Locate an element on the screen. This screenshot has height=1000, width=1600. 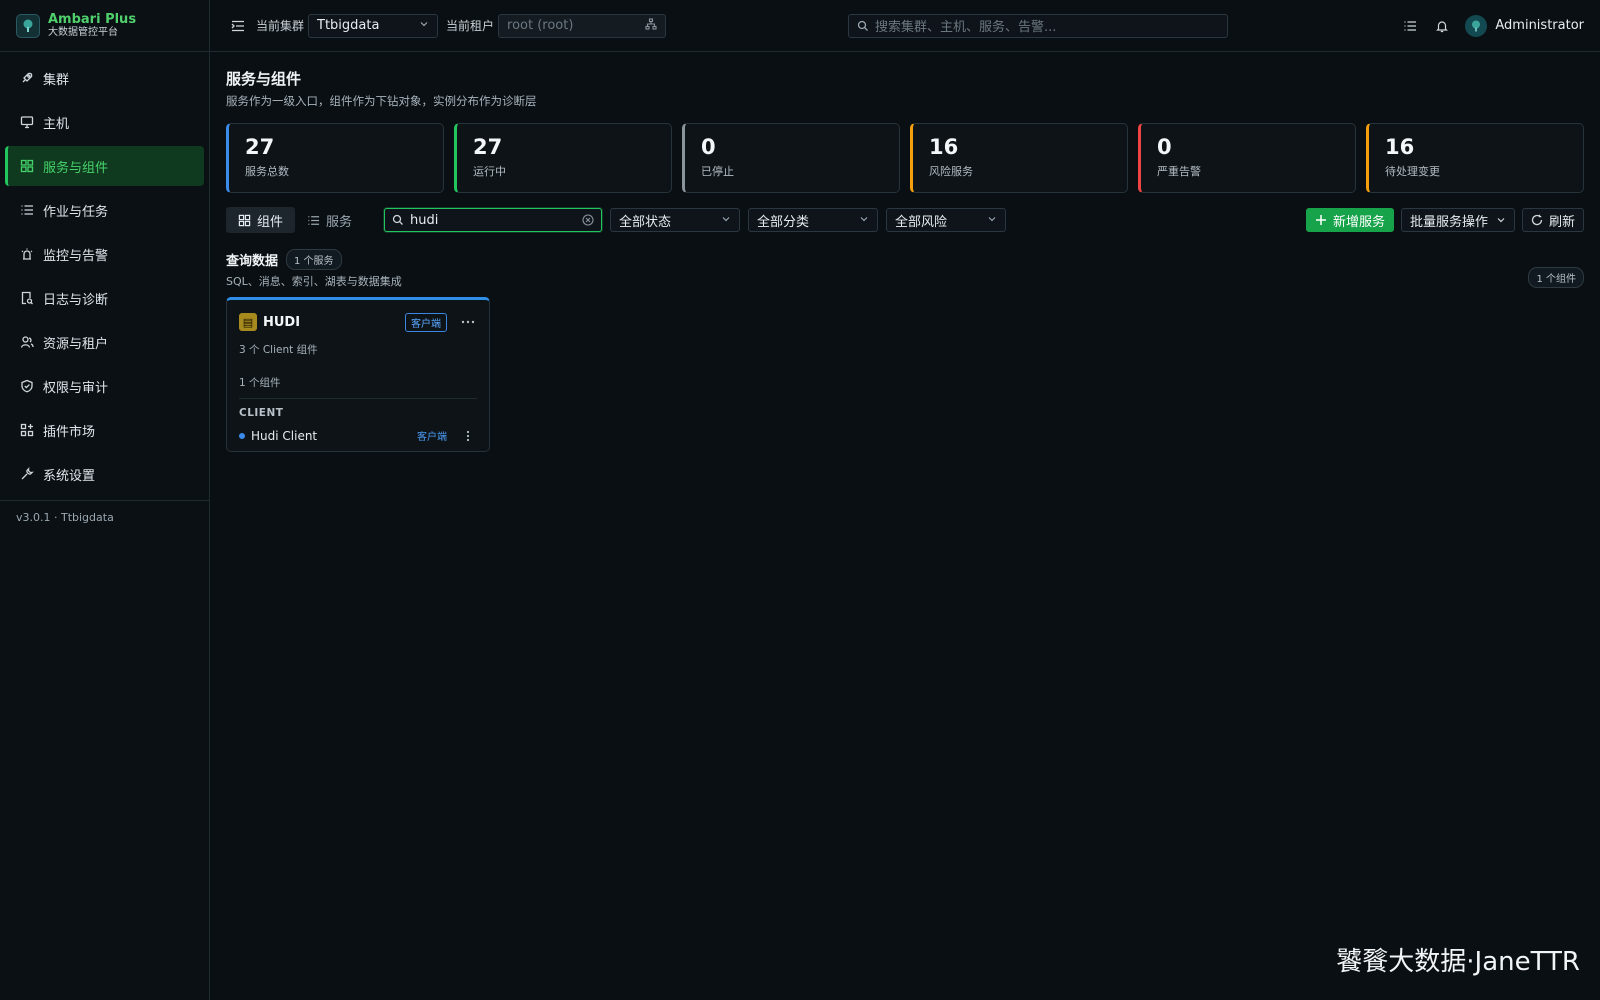
refresh-icon is located at coordinates (1537, 220).